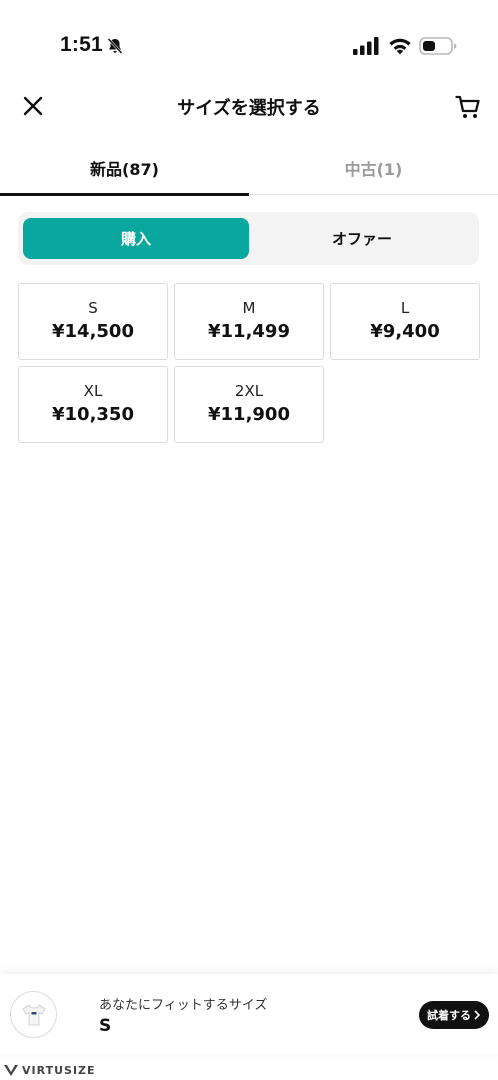 The image size is (498, 1080). I want to click on header: サイズを選択する, so click(249, 108).